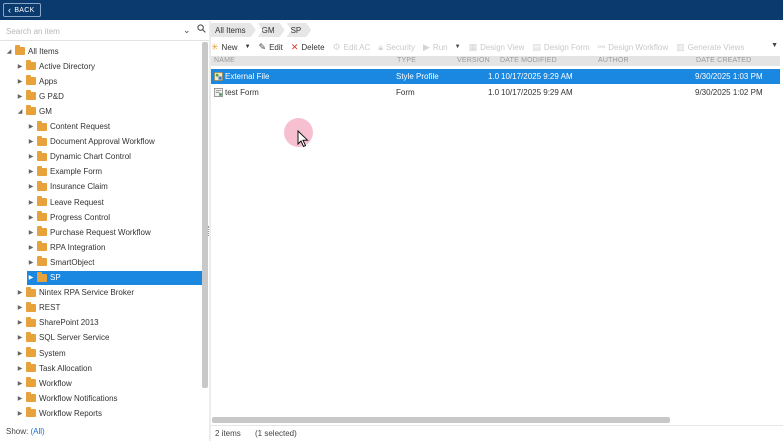 This screenshot has width=783, height=441. Describe the element at coordinates (231, 46) in the screenshot. I see `new-button: ✳ New ▼` at that location.